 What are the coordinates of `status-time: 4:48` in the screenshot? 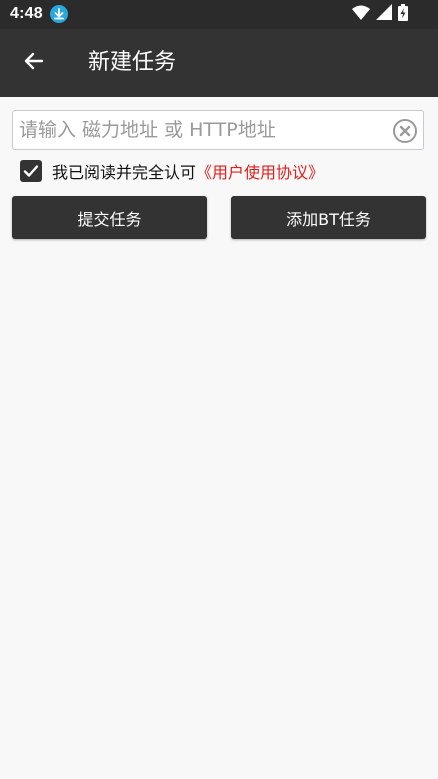 It's located at (26, 13).